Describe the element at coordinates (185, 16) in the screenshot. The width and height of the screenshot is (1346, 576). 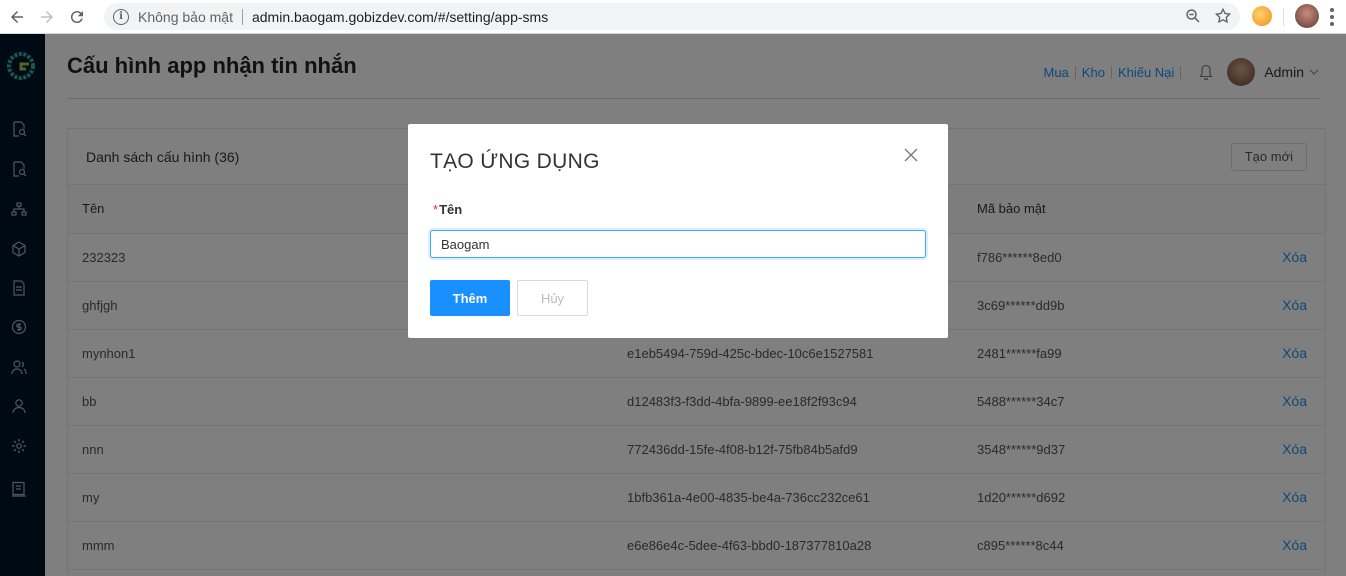
I see `security-status: Không bảo mật` at that location.